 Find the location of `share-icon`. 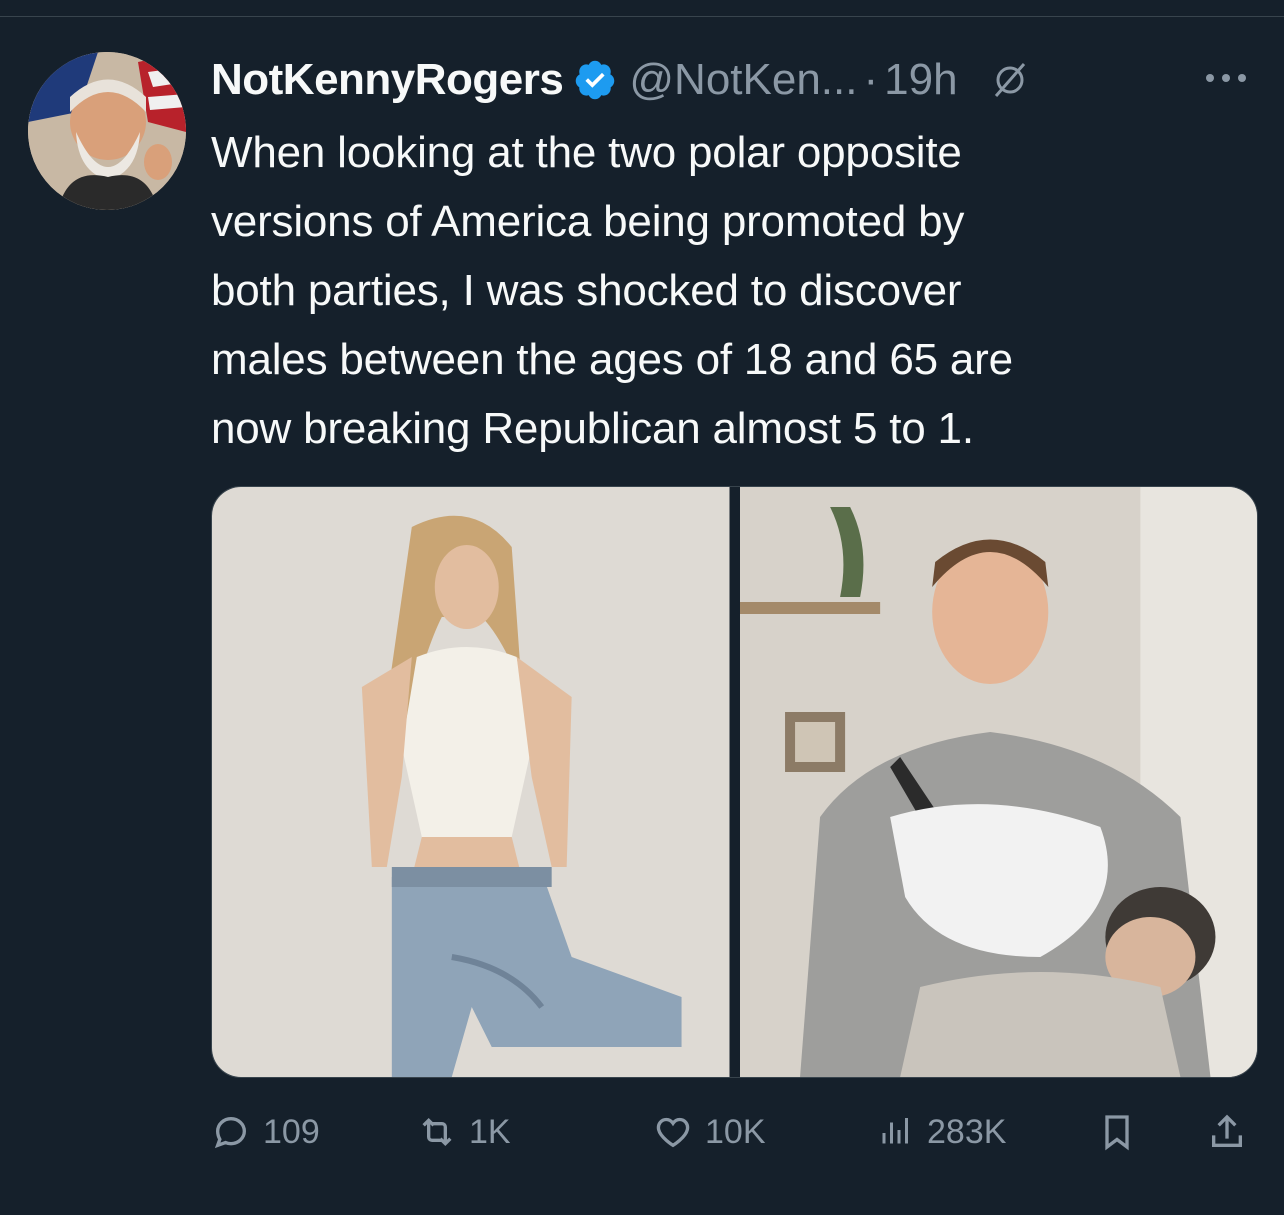

share-icon is located at coordinates (1227, 1130).